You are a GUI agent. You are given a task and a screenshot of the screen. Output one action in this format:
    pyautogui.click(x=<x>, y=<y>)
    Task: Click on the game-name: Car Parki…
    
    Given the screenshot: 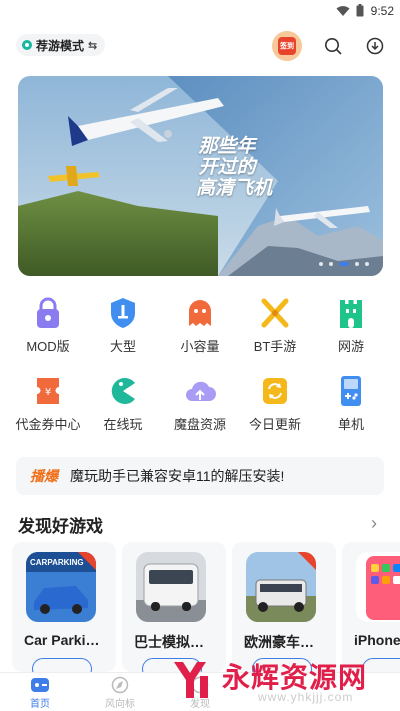 What is the action you would take?
    pyautogui.click(x=62, y=640)
    